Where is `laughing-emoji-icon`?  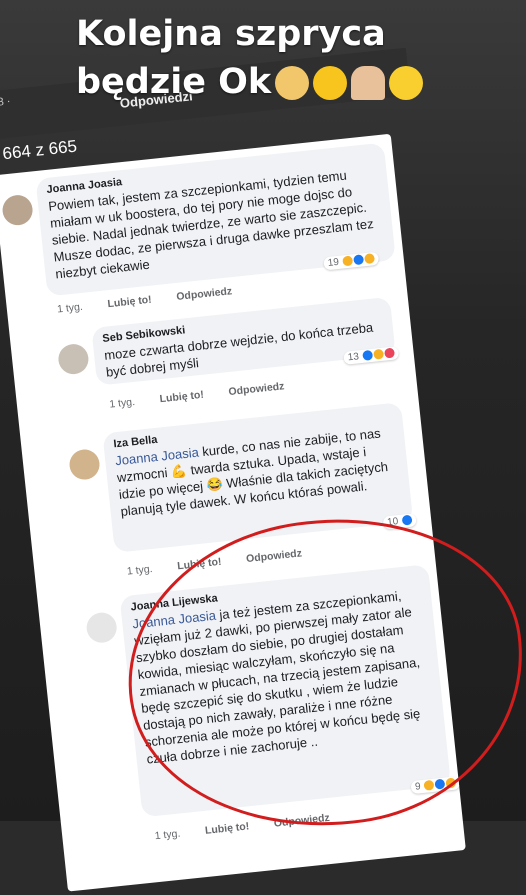 laughing-emoji-icon is located at coordinates (330, 83).